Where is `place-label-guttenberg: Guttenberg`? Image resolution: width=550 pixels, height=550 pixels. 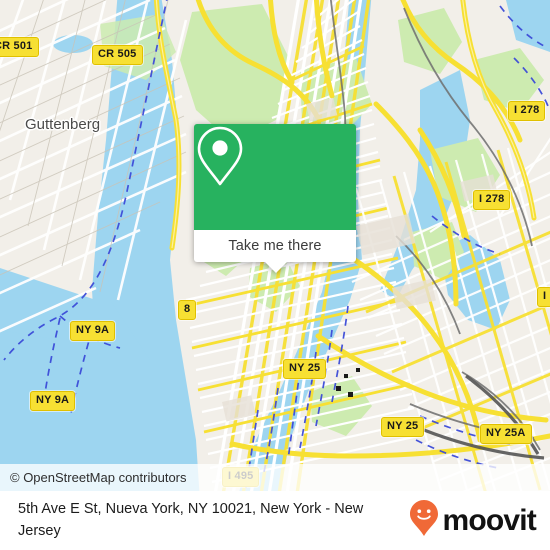
place-label-guttenberg: Guttenberg is located at coordinates (63, 124).